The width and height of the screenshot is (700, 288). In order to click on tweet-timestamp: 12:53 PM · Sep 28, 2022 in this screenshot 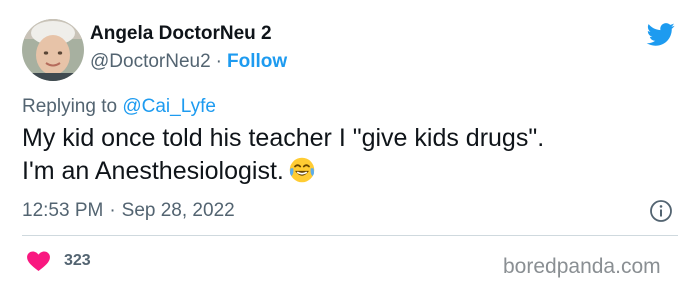, I will do `click(128, 211)`.